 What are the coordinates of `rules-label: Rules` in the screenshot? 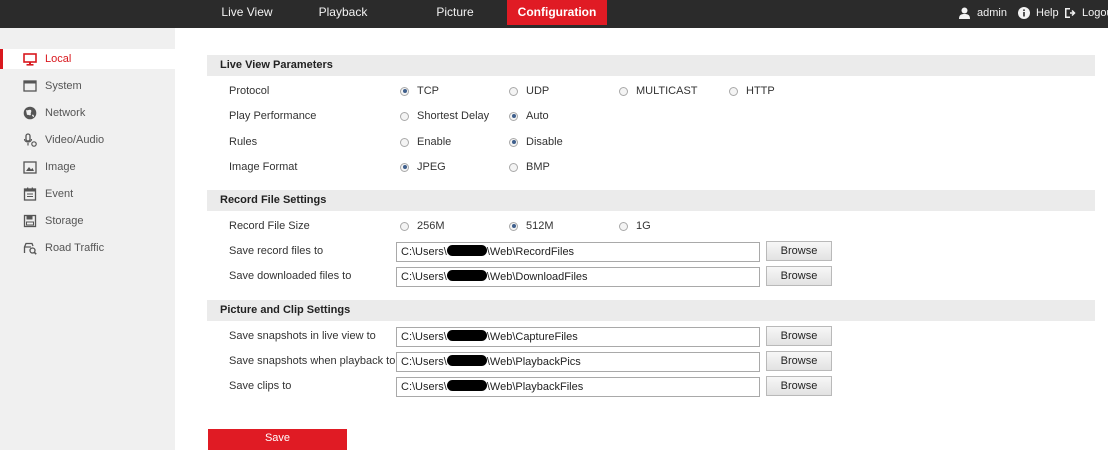 It's located at (243, 142).